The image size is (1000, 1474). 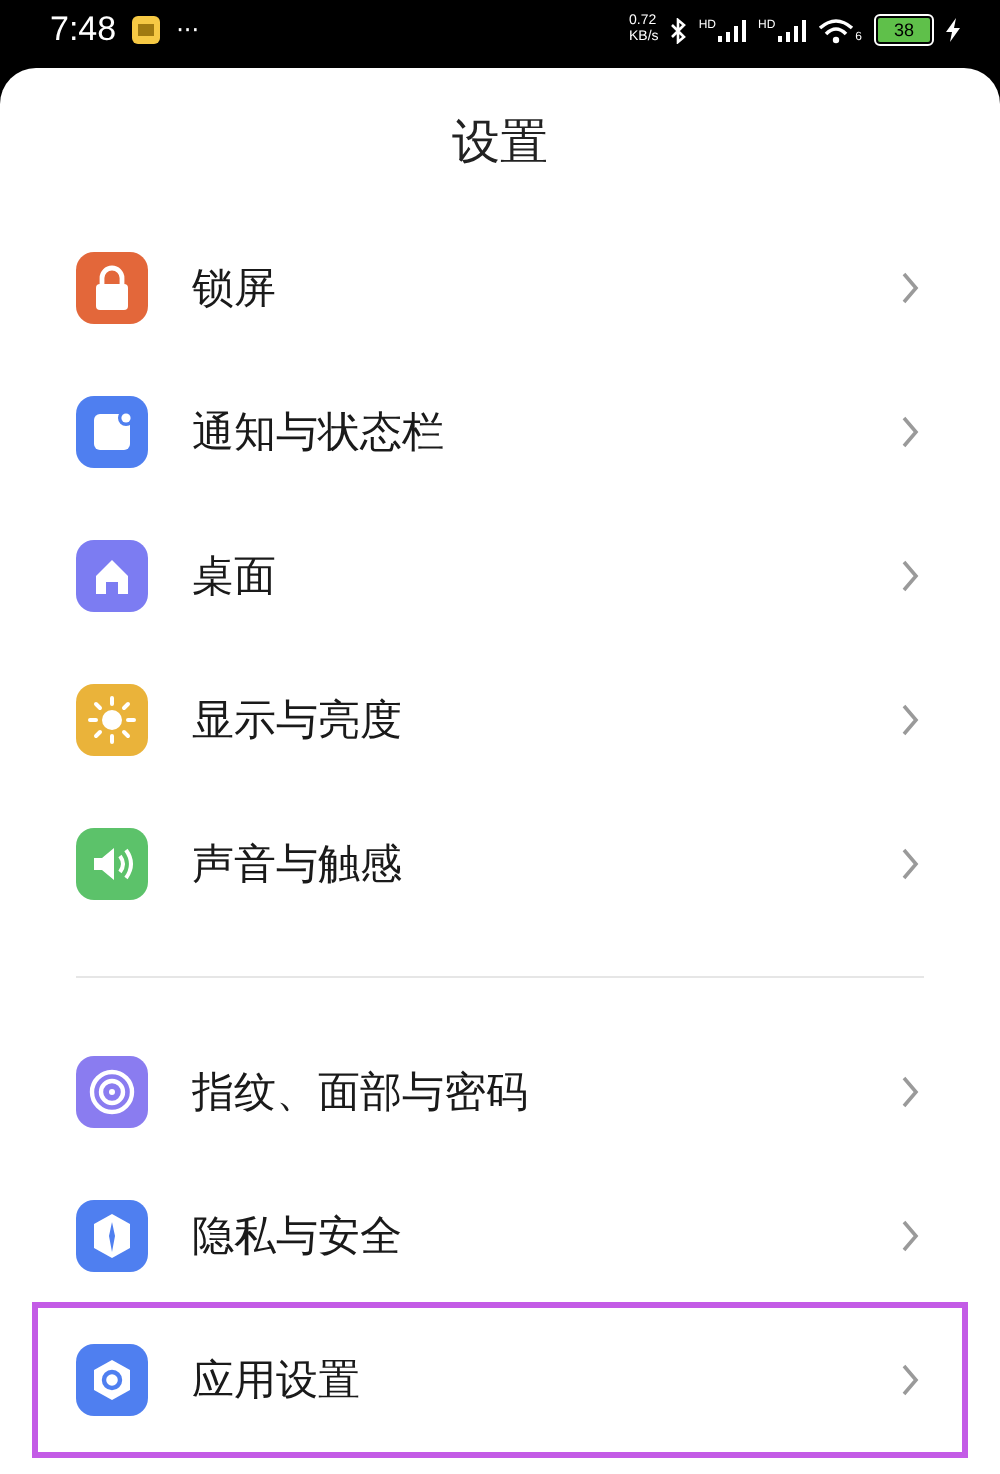 I want to click on item-label: 显示与亮度, so click(x=298, y=721).